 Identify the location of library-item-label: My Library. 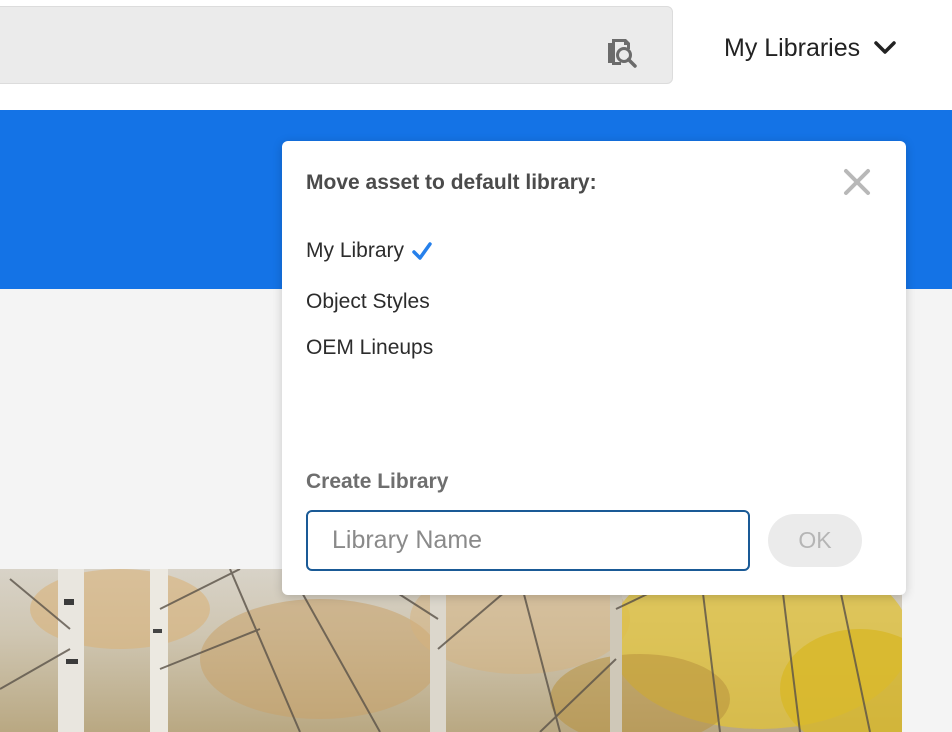
(355, 250).